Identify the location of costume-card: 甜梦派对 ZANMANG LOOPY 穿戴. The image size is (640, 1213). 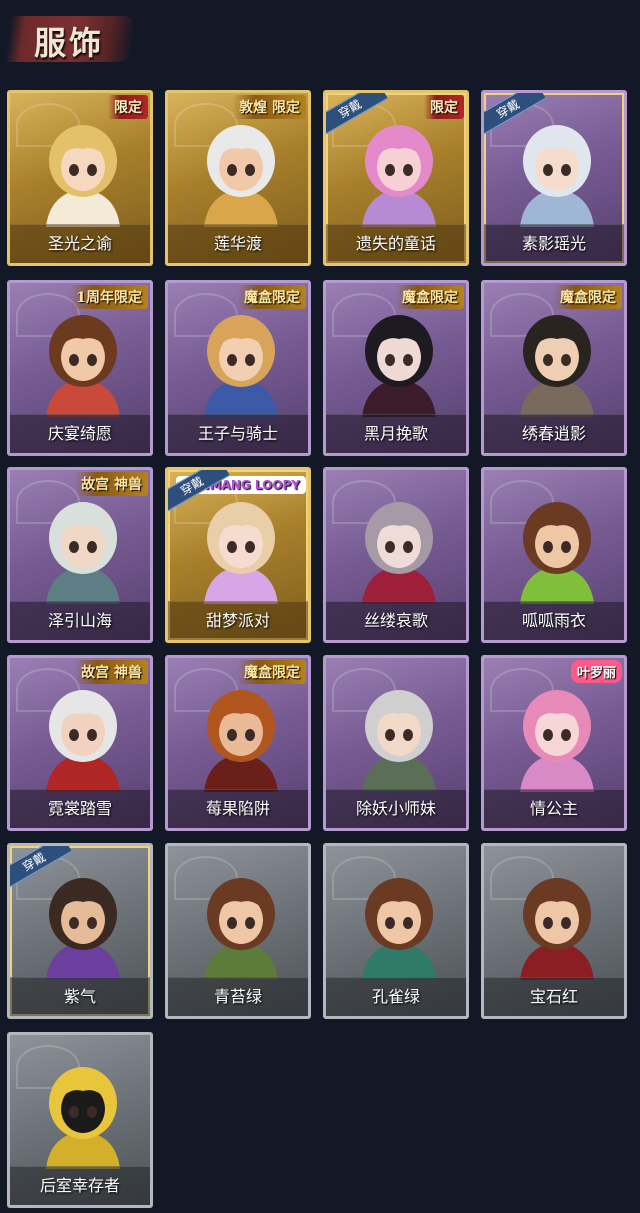
(238, 555).